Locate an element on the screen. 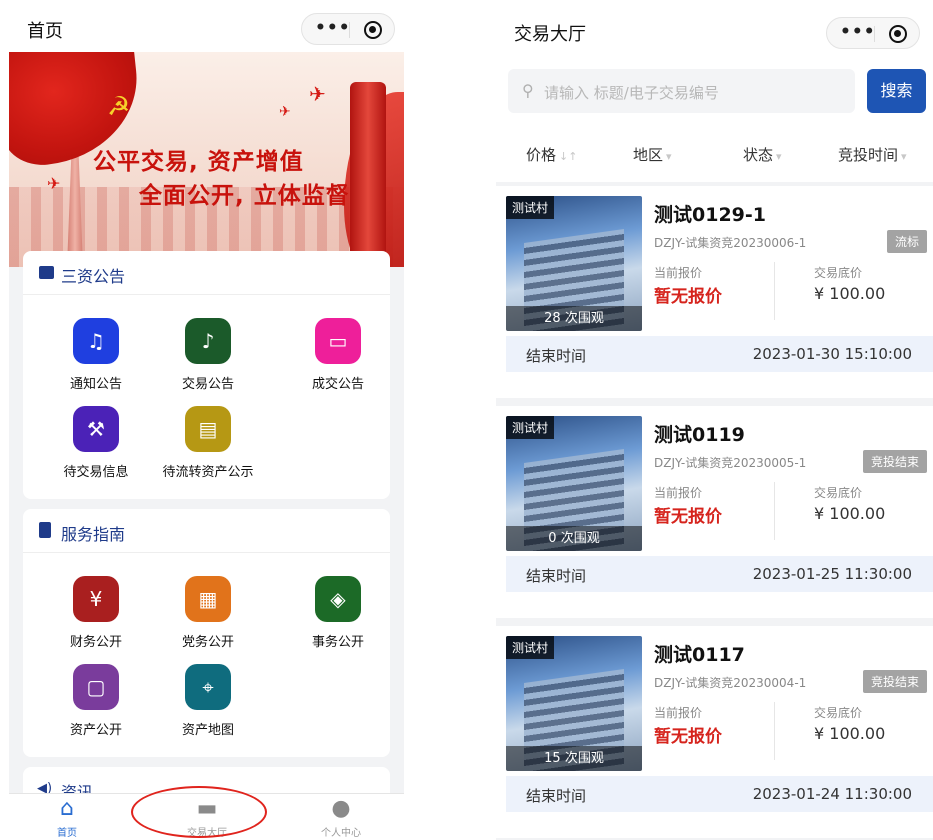 The height and width of the screenshot is (840, 933). end-time-value: 2023-01-30 15:10:00 is located at coordinates (832, 354).